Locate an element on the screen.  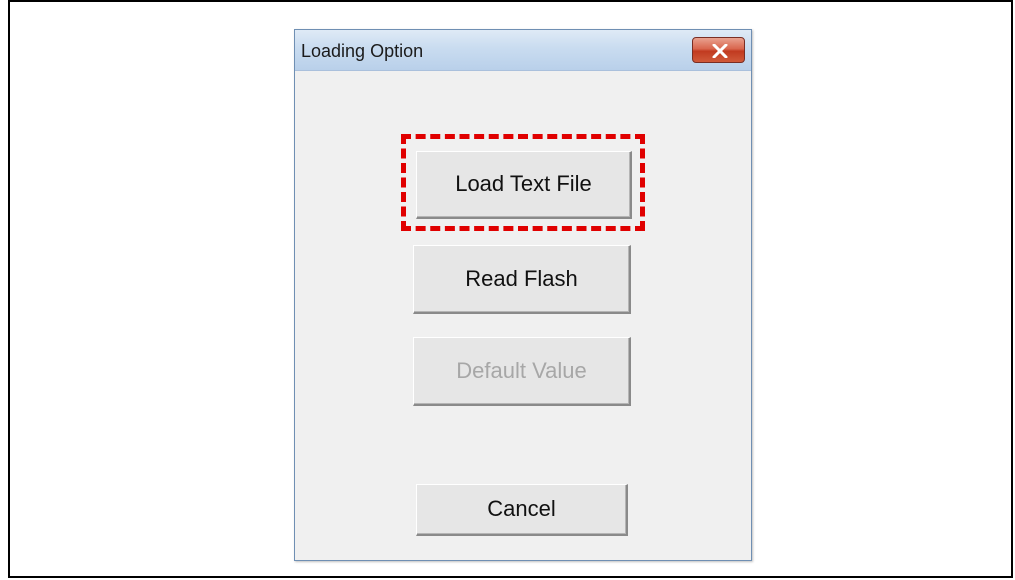
close-button is located at coordinates (718, 50).